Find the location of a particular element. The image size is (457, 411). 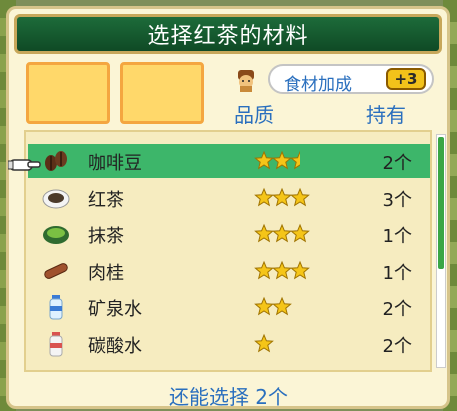

bonus-badge: +3 is located at coordinates (406, 79).